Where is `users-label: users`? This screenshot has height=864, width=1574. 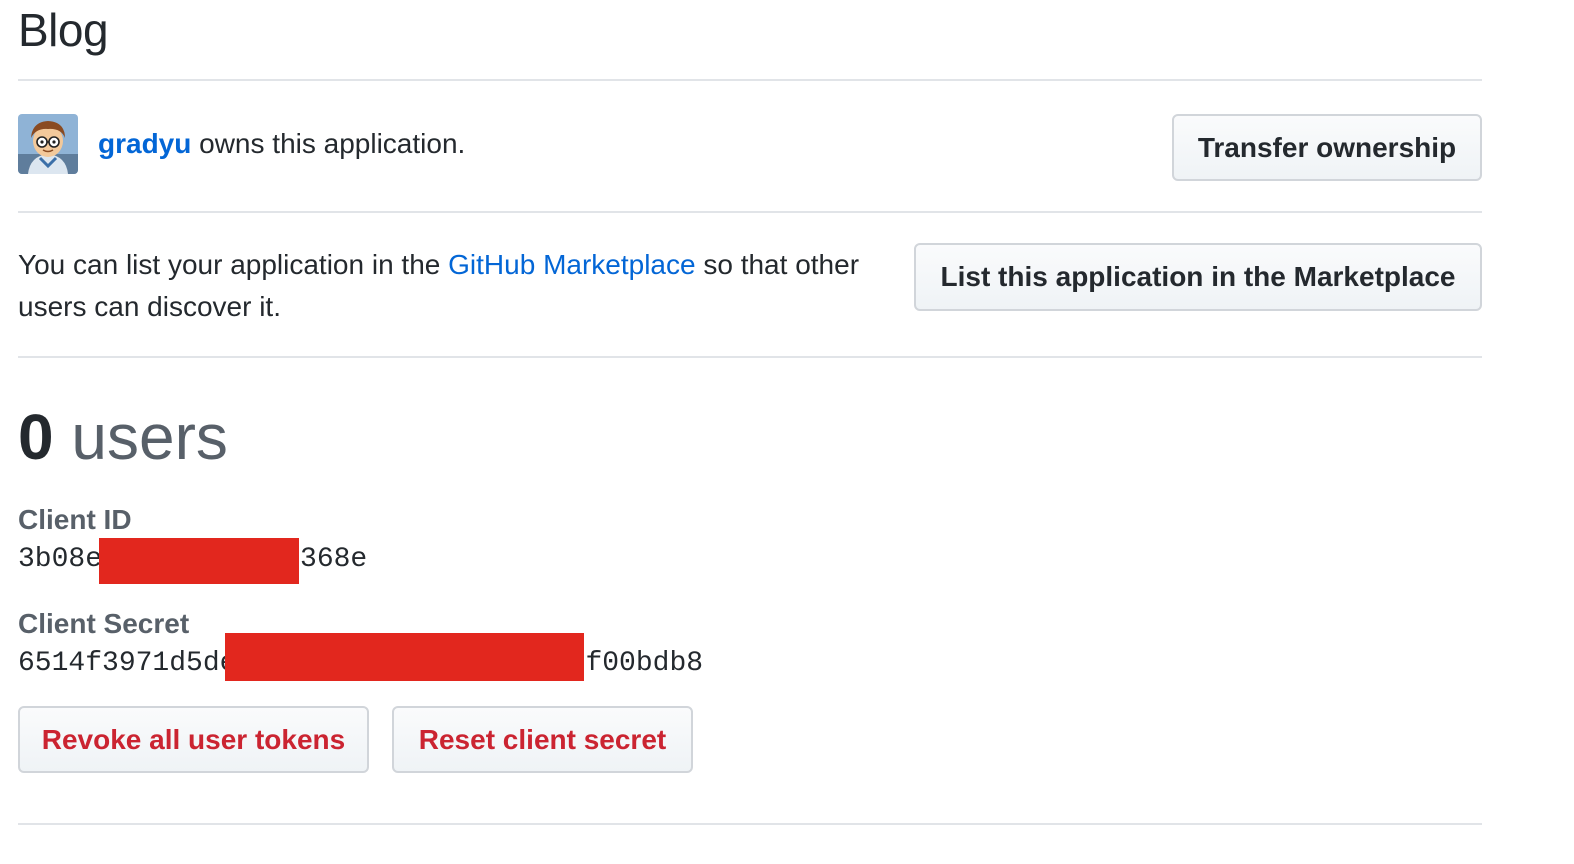 users-label: users is located at coordinates (140, 437).